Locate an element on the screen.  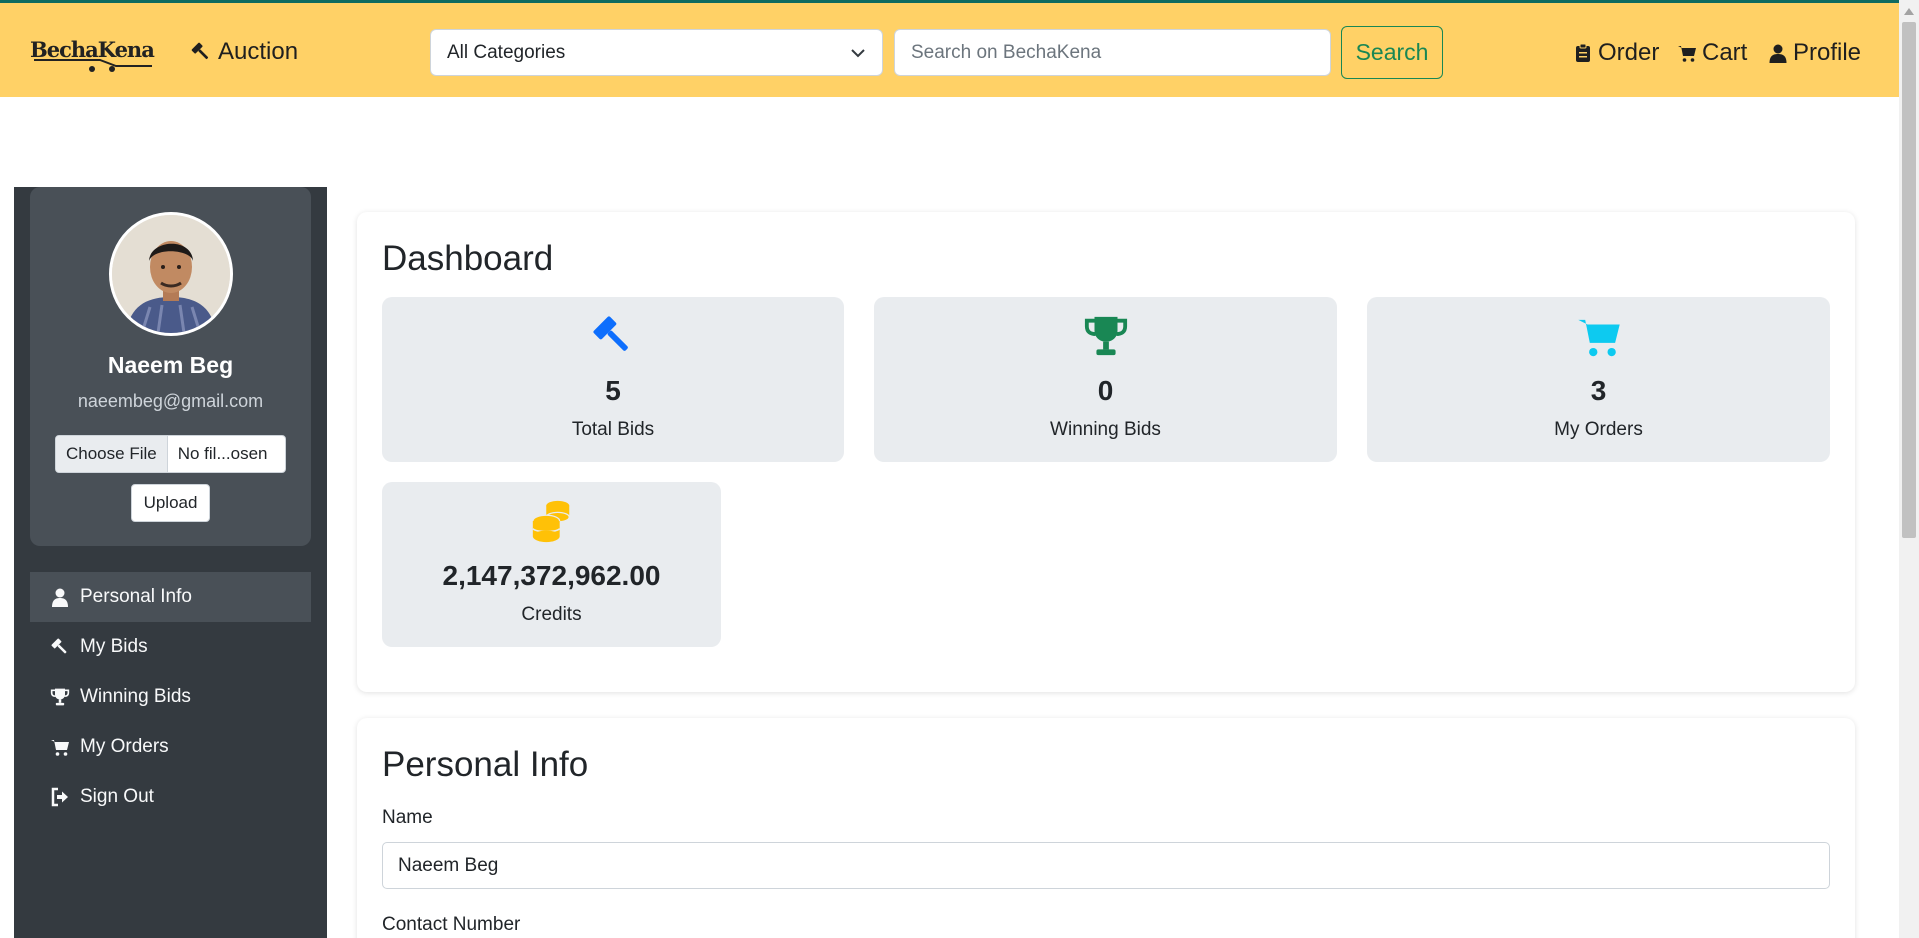
choose-file-button: Choose File is located at coordinates (112, 454).